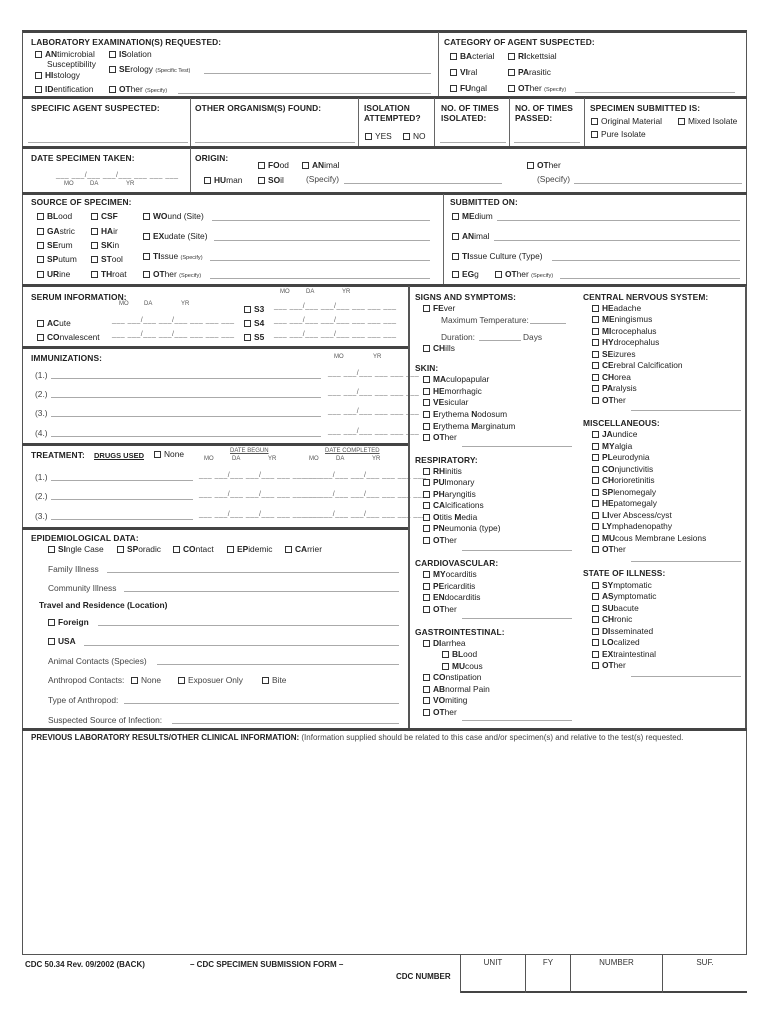 This screenshot has width=770, height=1024. I want to click on checkbox-cardio-other: OTher, so click(440, 609).